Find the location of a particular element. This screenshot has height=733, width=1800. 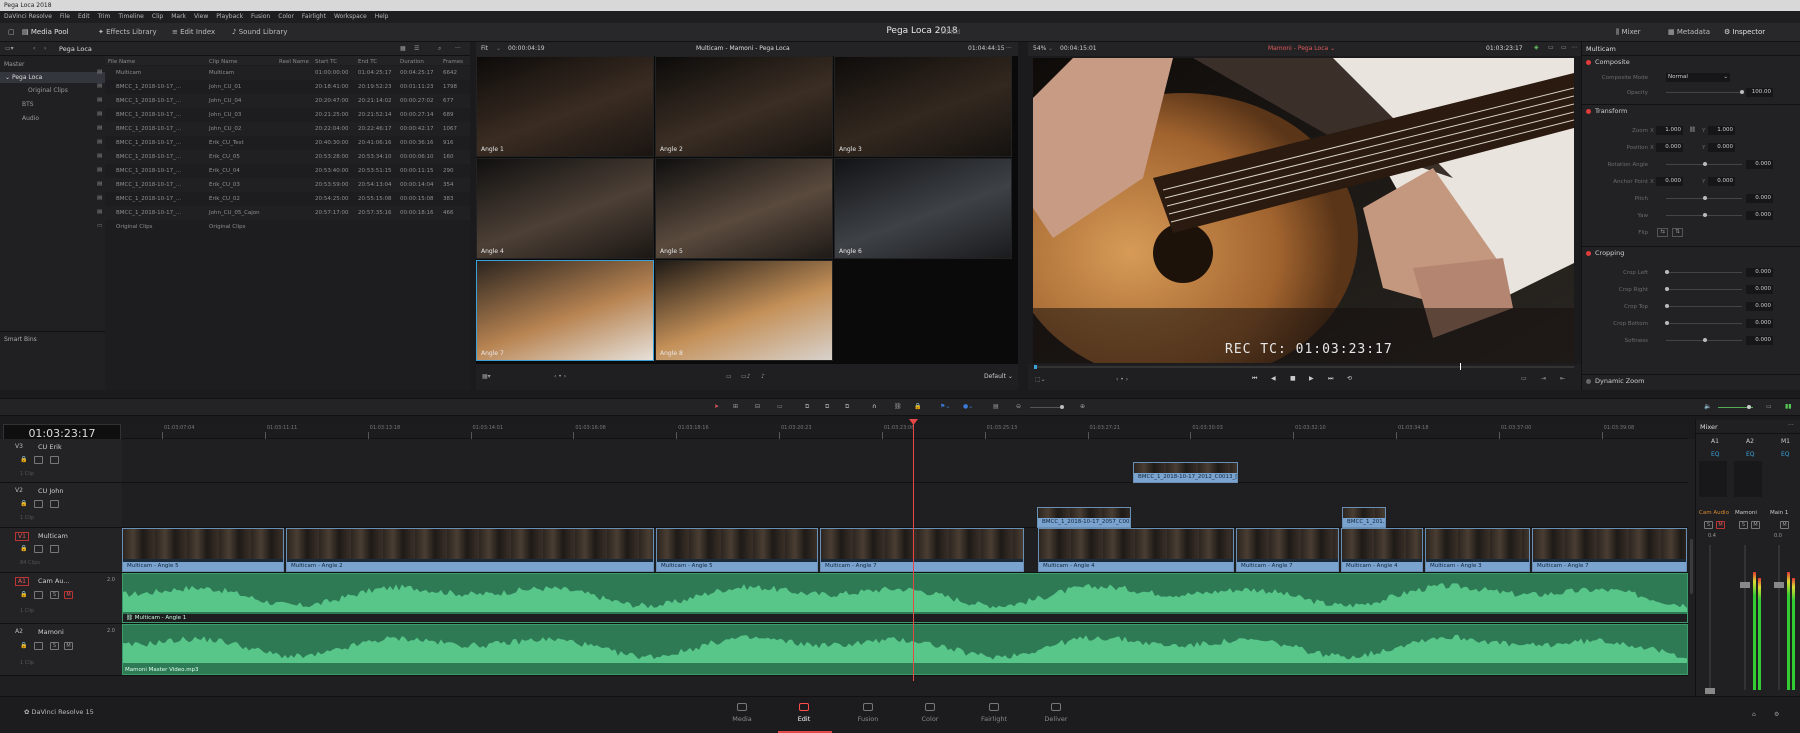

video-audio-switch-icon: ▭♪ is located at coordinates (746, 376).